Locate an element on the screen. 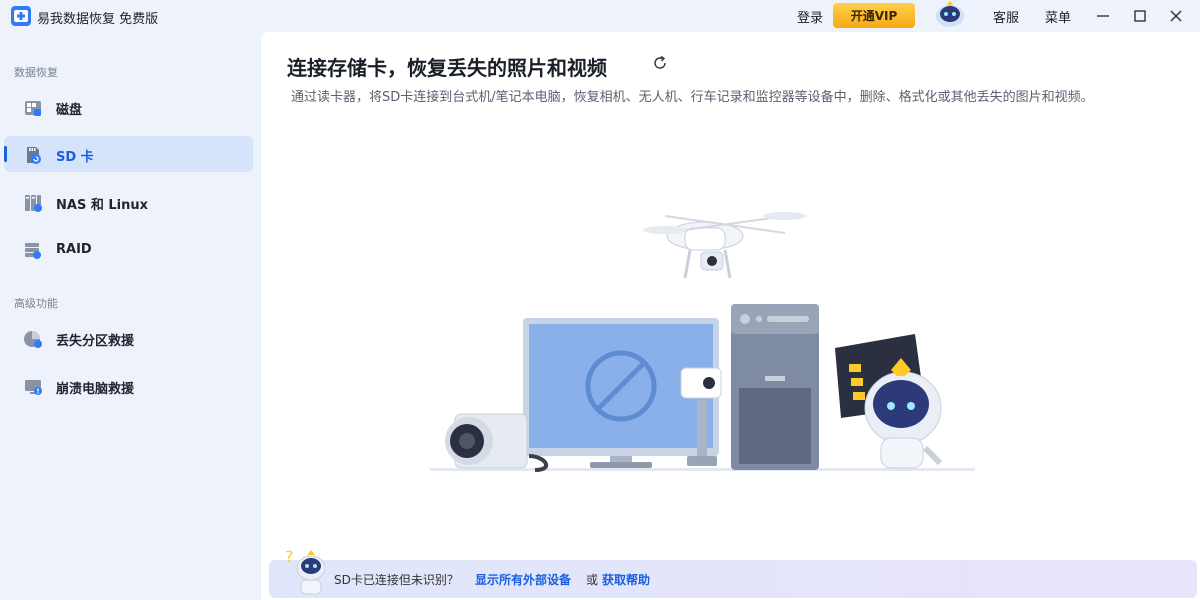  pc-tower-illustration is located at coordinates (775, 387).